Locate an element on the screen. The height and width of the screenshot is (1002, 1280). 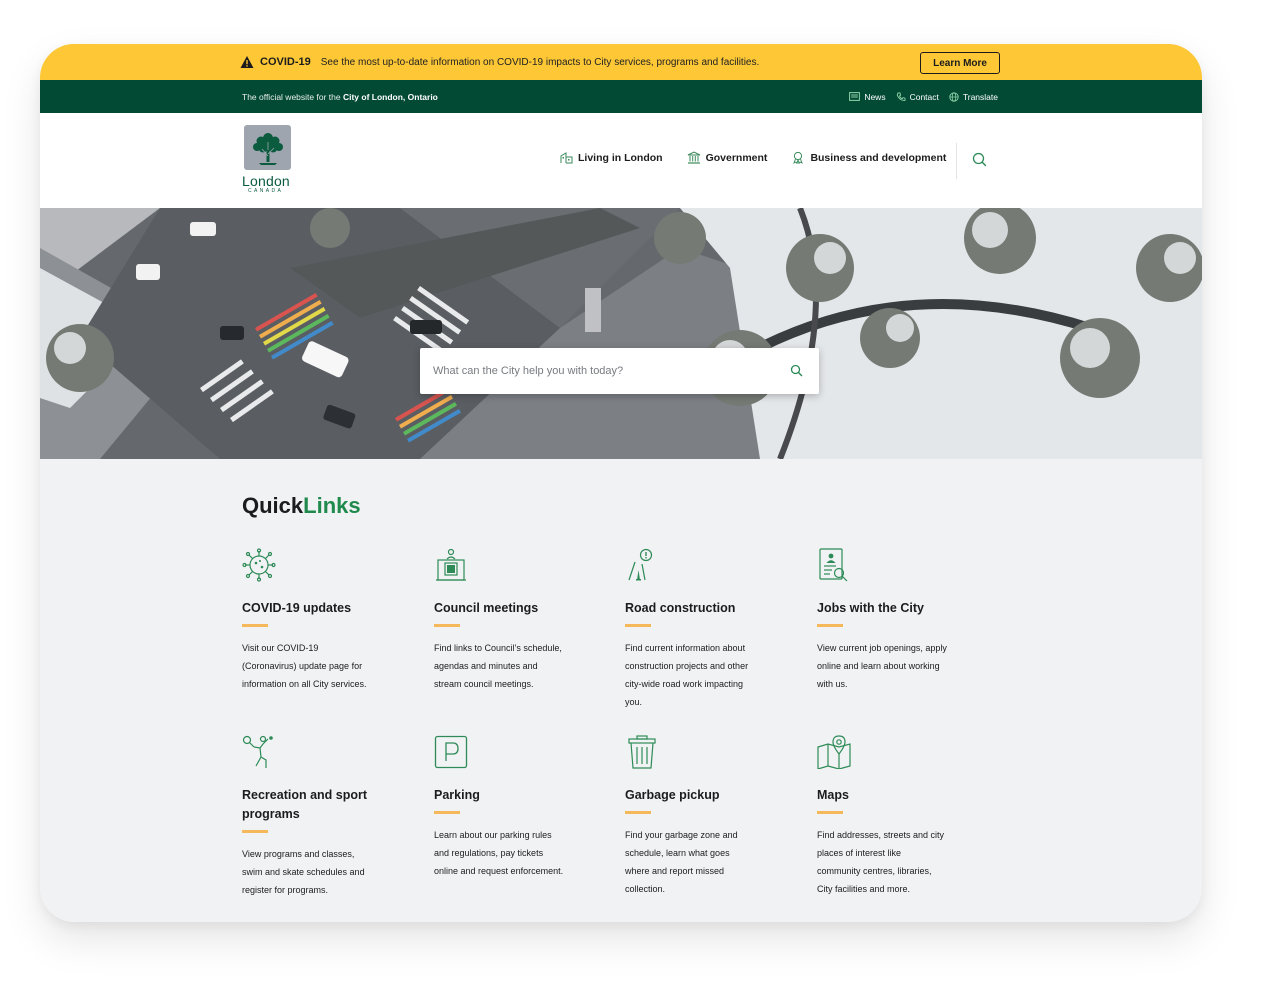
quicklink-title: Garbage pickup is located at coordinates (672, 795).